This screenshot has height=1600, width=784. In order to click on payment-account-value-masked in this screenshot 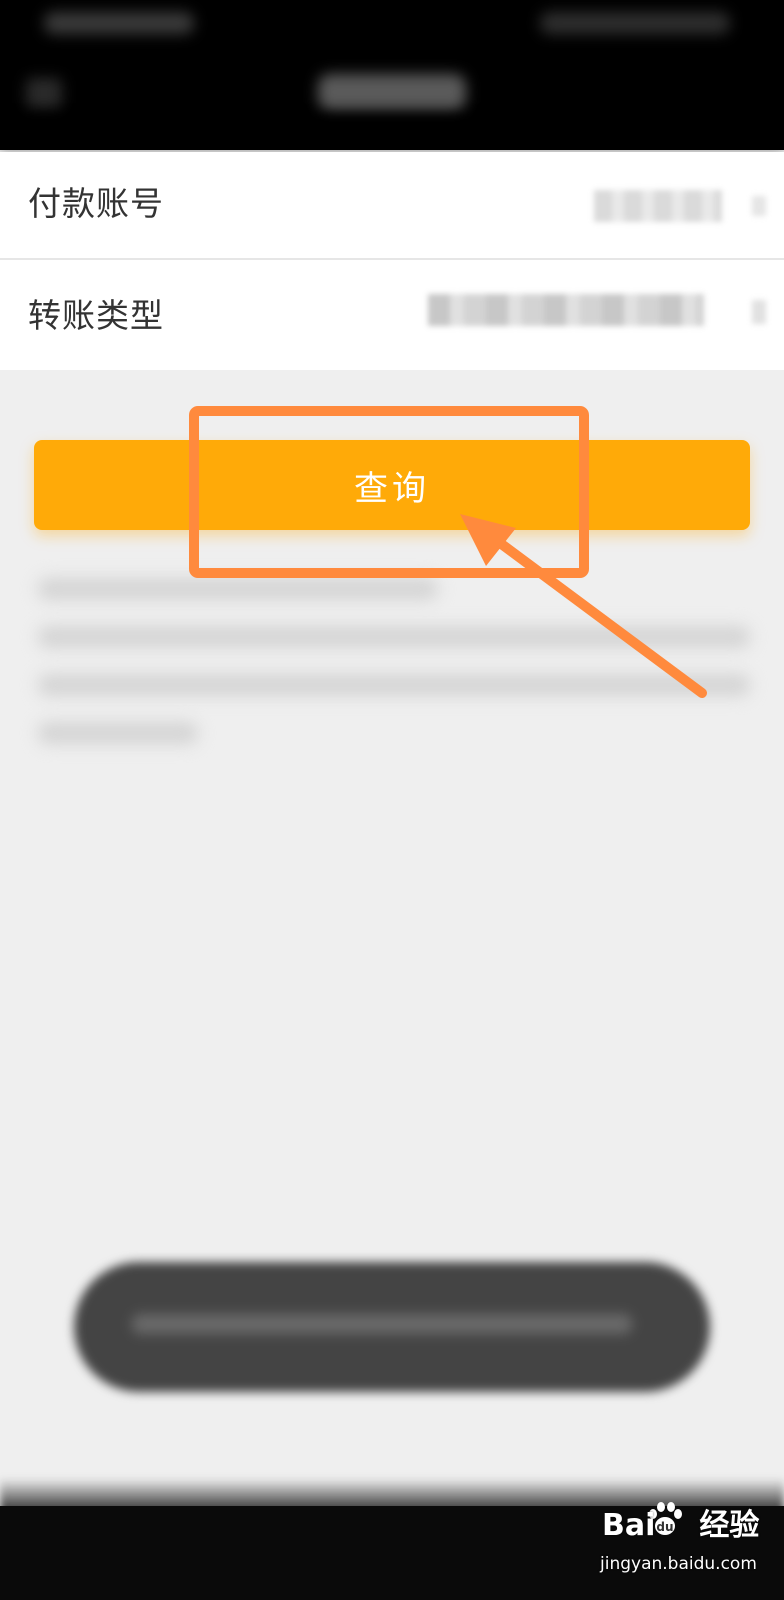, I will do `click(658, 206)`.